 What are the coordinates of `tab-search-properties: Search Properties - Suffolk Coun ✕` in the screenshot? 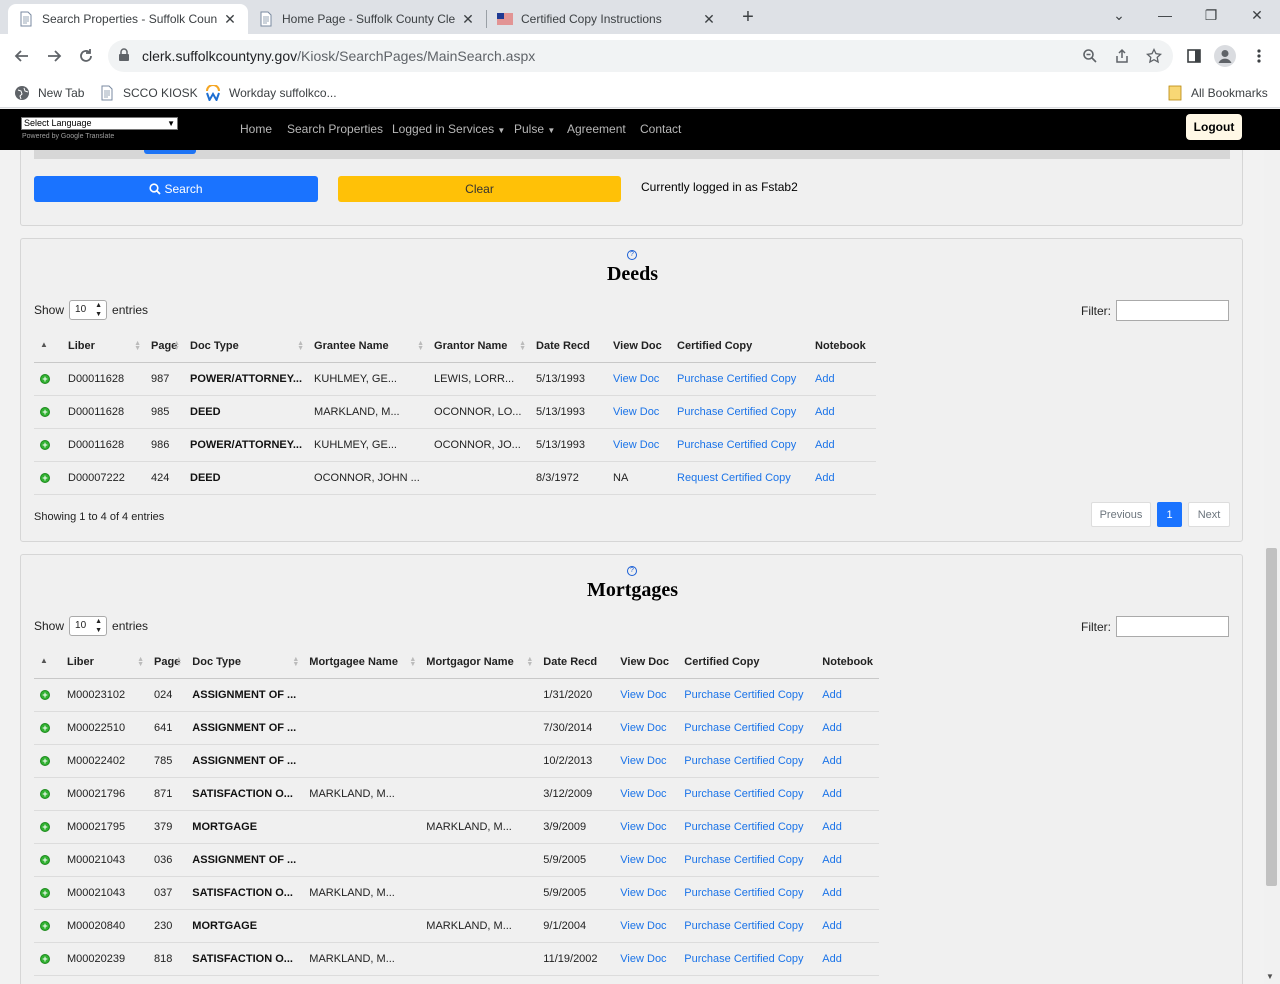 It's located at (128, 19).